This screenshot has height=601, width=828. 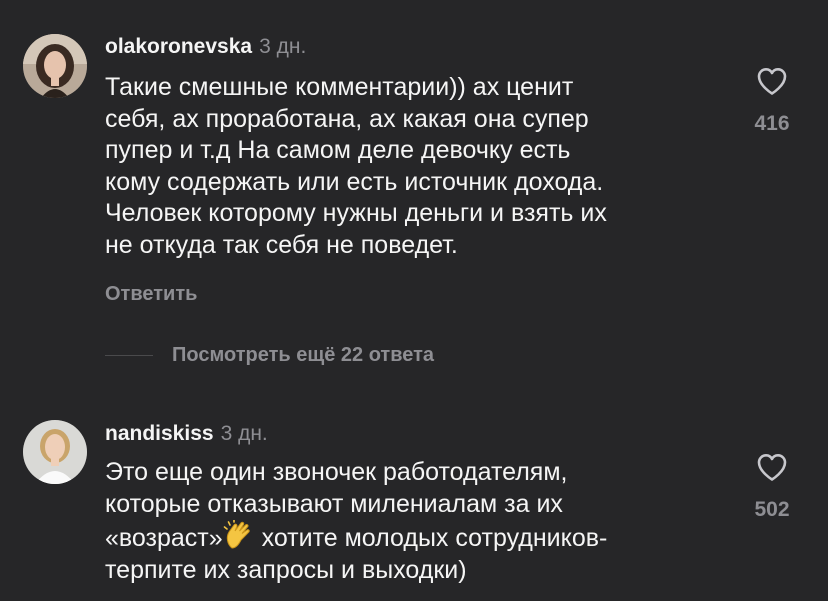 What do you see at coordinates (772, 123) in the screenshot?
I see `like-count: 416` at bounding box center [772, 123].